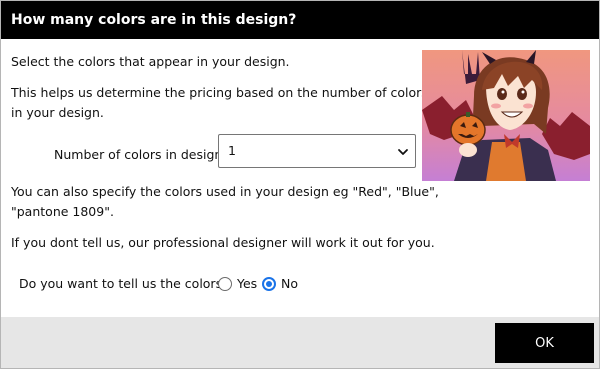 This screenshot has width=600, height=369. I want to click on radio-yes-label: Yes, so click(247, 284).